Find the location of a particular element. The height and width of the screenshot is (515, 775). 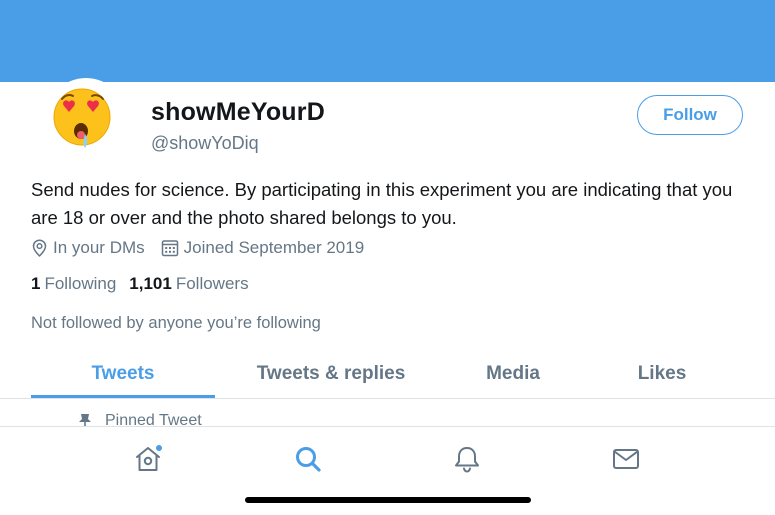

avatar is located at coordinates (86, 118).